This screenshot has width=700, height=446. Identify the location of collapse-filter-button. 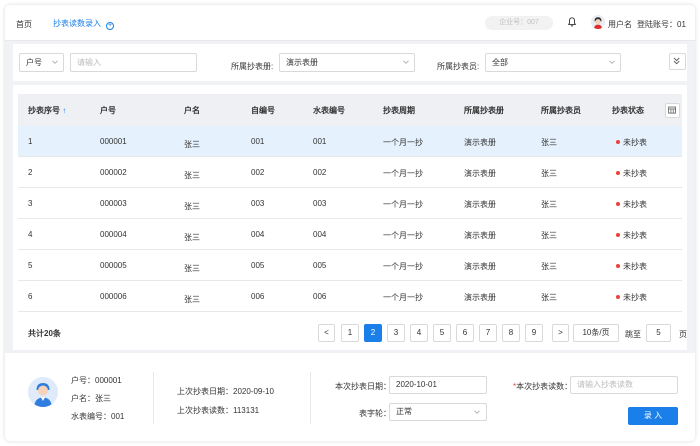
(677, 61).